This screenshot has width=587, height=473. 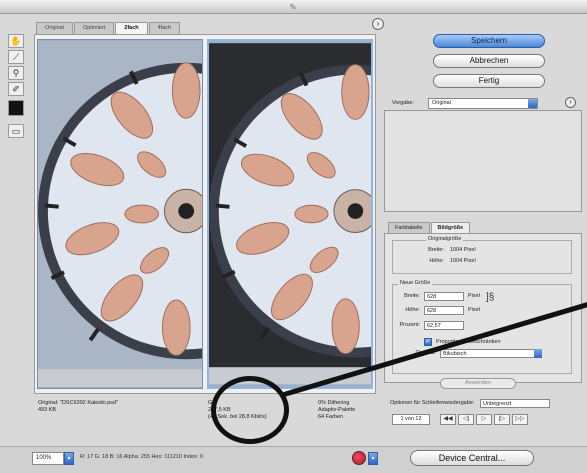 What do you see at coordinates (378, 24) in the screenshot?
I see `preview-menu-icon: ›` at bounding box center [378, 24].